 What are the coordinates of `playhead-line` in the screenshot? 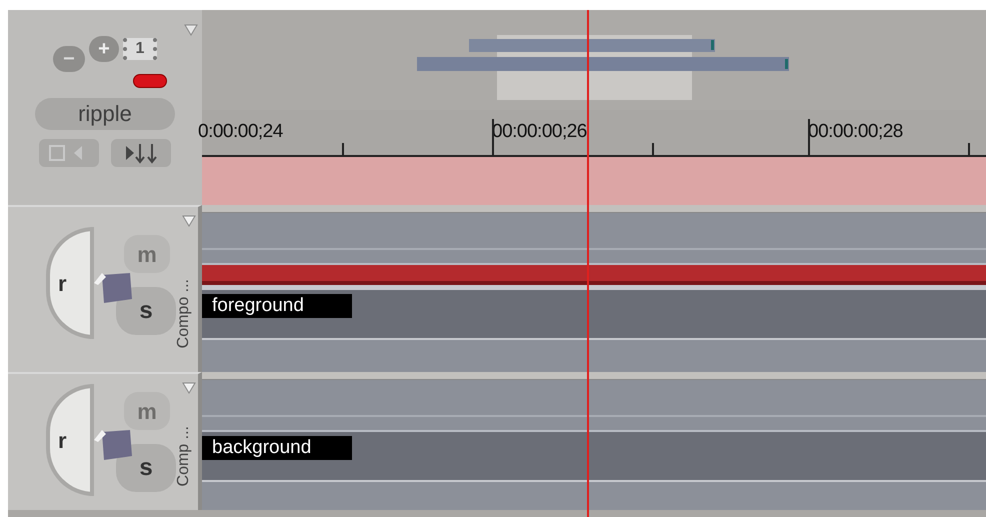 It's located at (587, 263).